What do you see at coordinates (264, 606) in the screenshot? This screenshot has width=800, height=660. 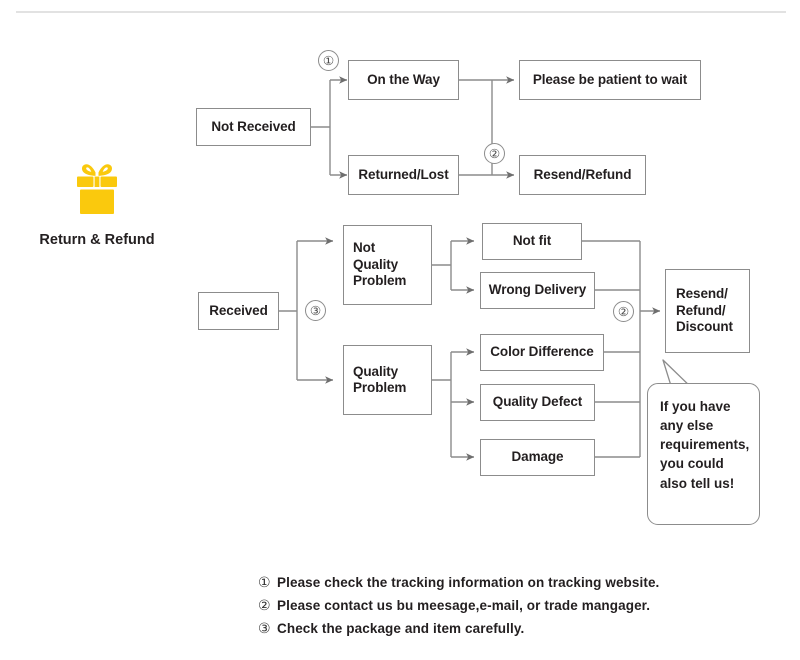 I see `note-number: ②` at bounding box center [264, 606].